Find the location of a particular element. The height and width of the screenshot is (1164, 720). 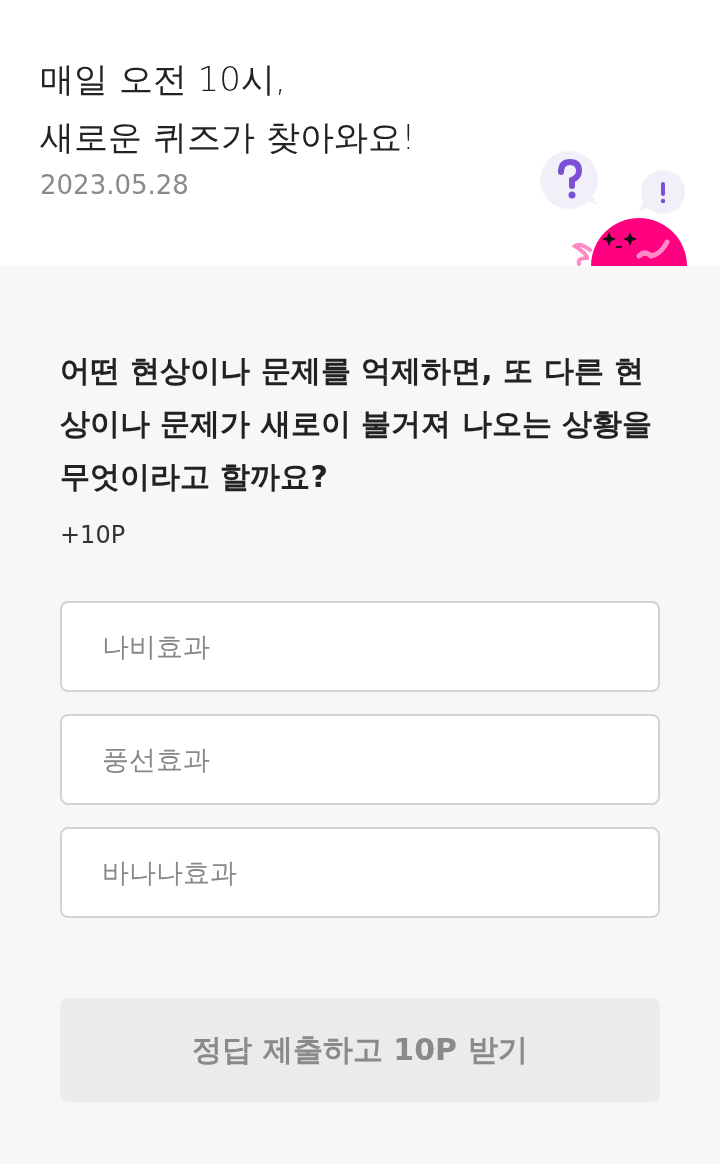

answer-option: 바나나효과 is located at coordinates (360, 872).